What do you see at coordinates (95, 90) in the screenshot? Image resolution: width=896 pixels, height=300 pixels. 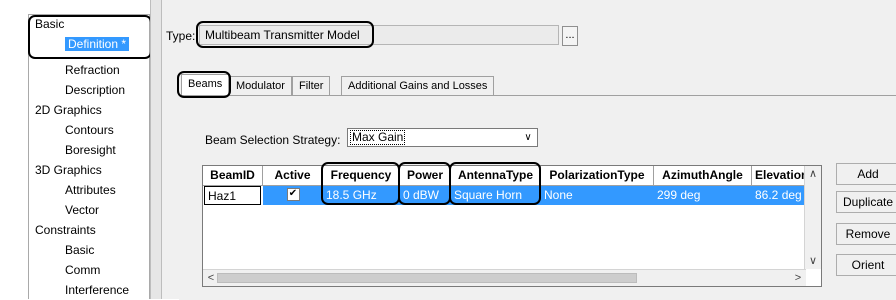 I see `tree-item-description: Description` at bounding box center [95, 90].